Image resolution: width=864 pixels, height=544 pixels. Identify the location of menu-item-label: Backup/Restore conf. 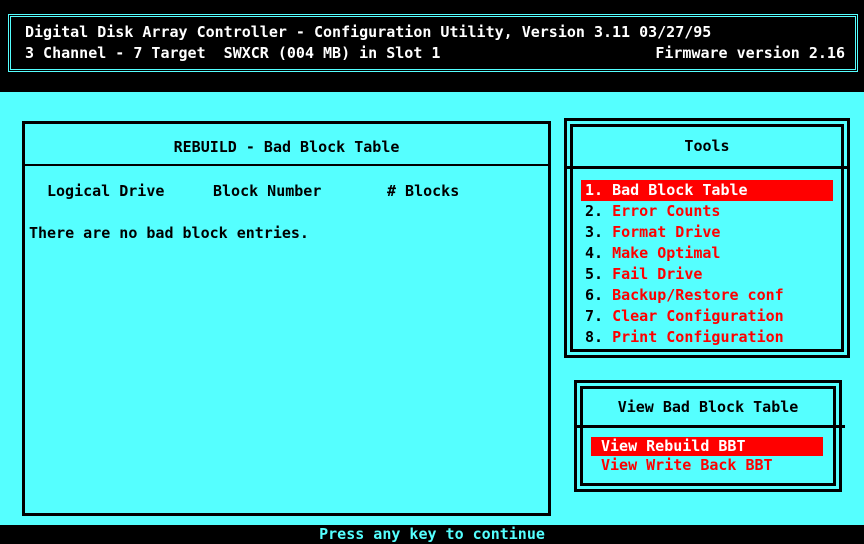
(698, 295).